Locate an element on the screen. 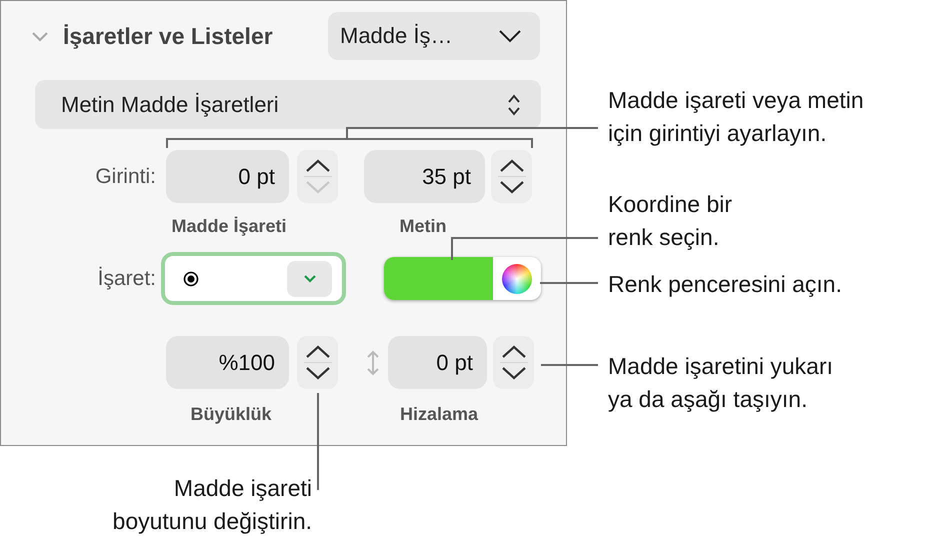 This screenshot has height=548, width=939. color-wheel-icon is located at coordinates (517, 279).